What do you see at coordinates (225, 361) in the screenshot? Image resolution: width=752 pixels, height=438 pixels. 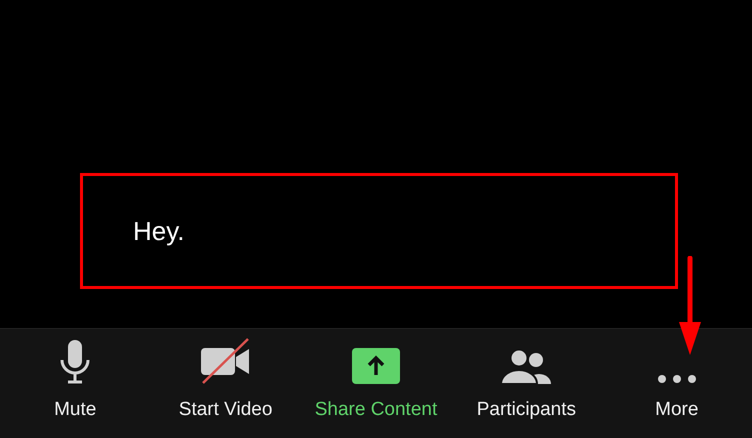 I see `video-off-icon` at bounding box center [225, 361].